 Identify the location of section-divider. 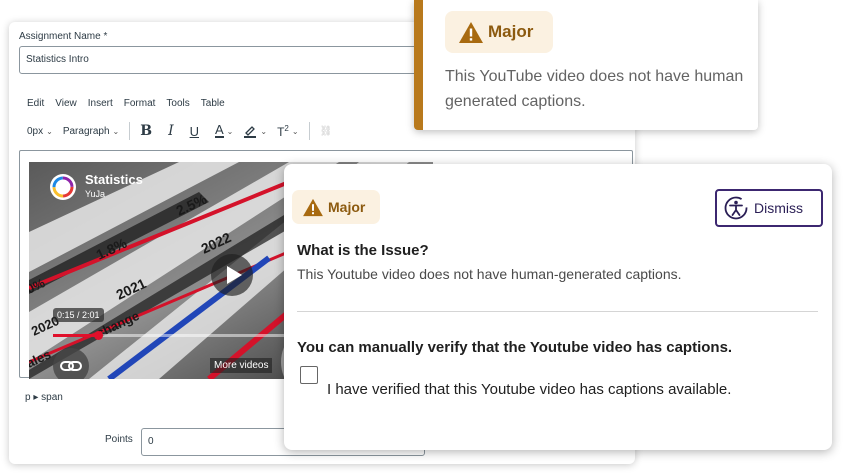
(557, 311).